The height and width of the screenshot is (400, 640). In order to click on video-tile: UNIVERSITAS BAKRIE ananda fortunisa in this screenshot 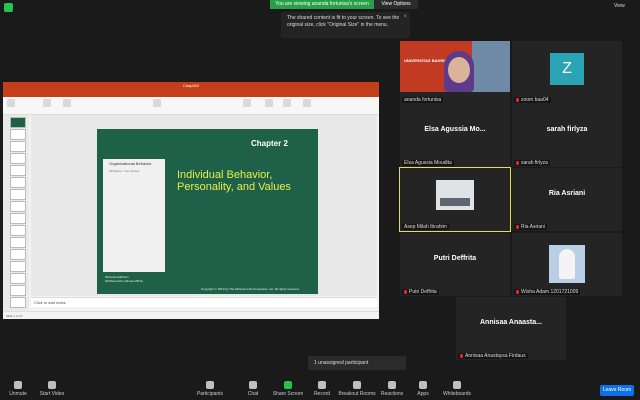, I will do `click(455, 72)`.